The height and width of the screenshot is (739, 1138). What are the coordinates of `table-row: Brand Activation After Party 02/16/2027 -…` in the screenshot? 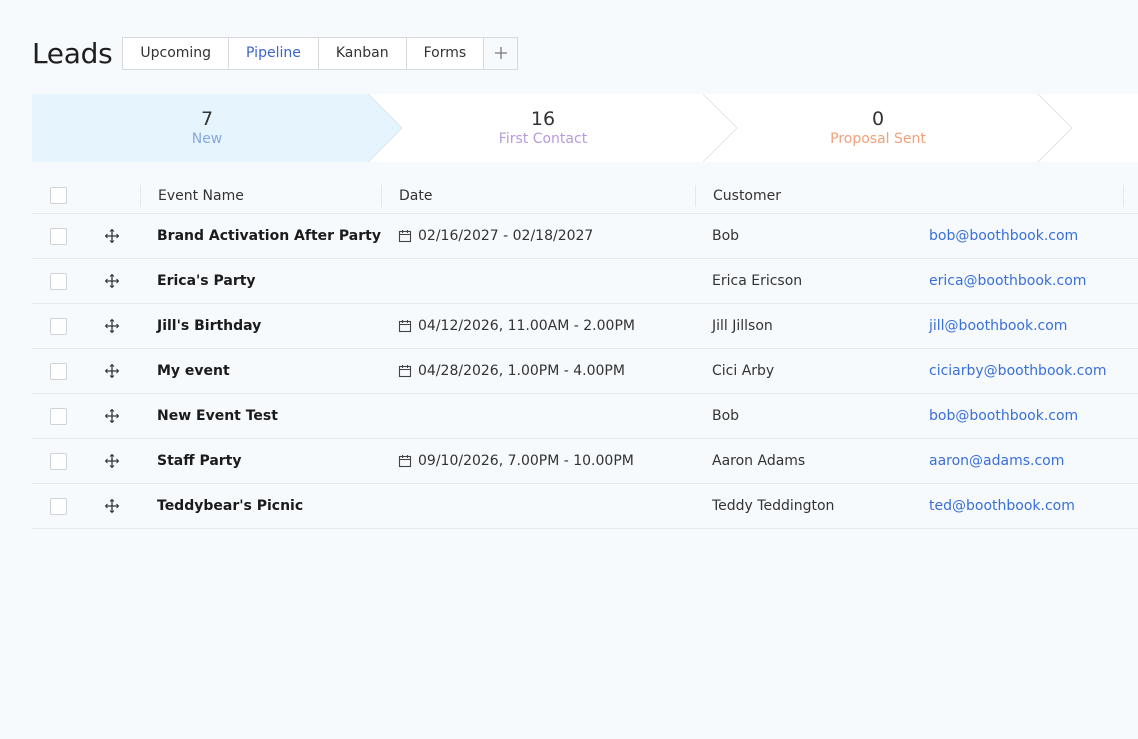 It's located at (585, 236).